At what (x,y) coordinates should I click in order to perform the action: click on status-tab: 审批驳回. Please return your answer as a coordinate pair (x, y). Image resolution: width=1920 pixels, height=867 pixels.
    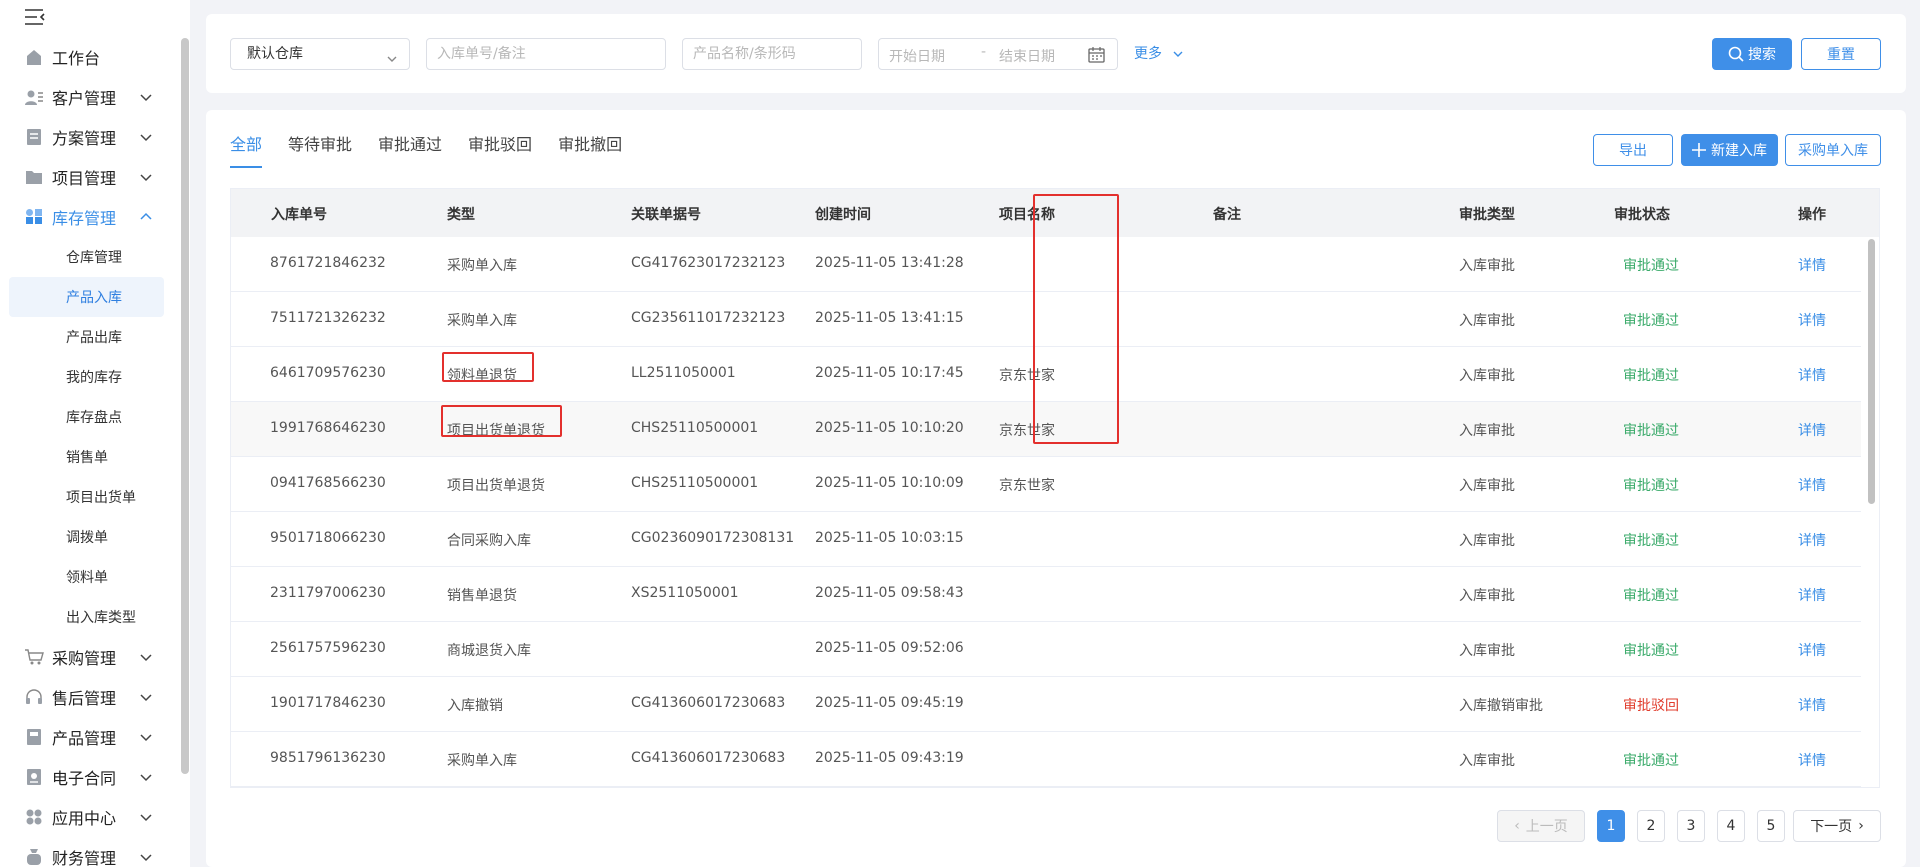
    Looking at the image, I should click on (500, 154).